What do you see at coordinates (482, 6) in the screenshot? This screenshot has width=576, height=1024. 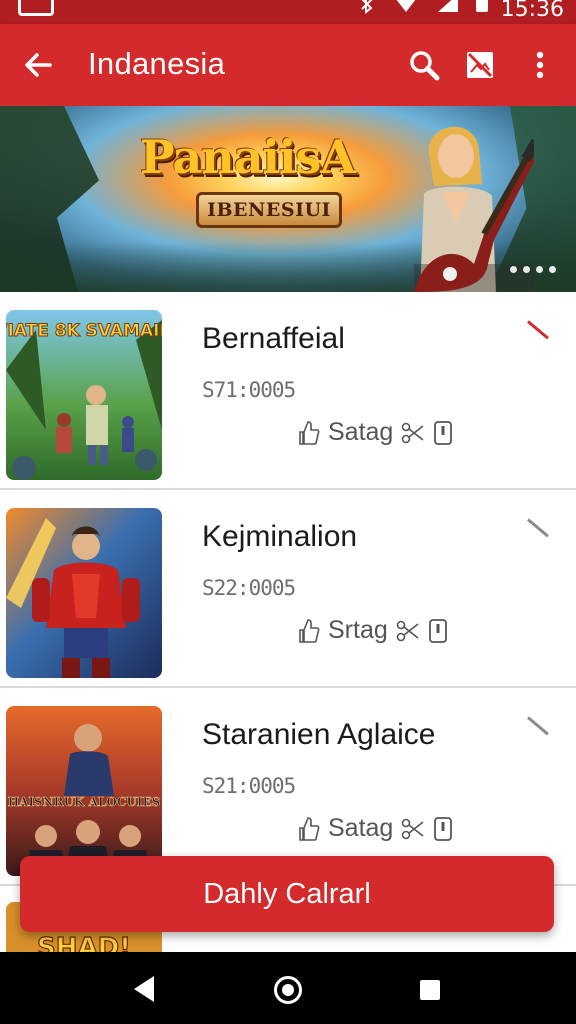 I see `battery-icon` at bounding box center [482, 6].